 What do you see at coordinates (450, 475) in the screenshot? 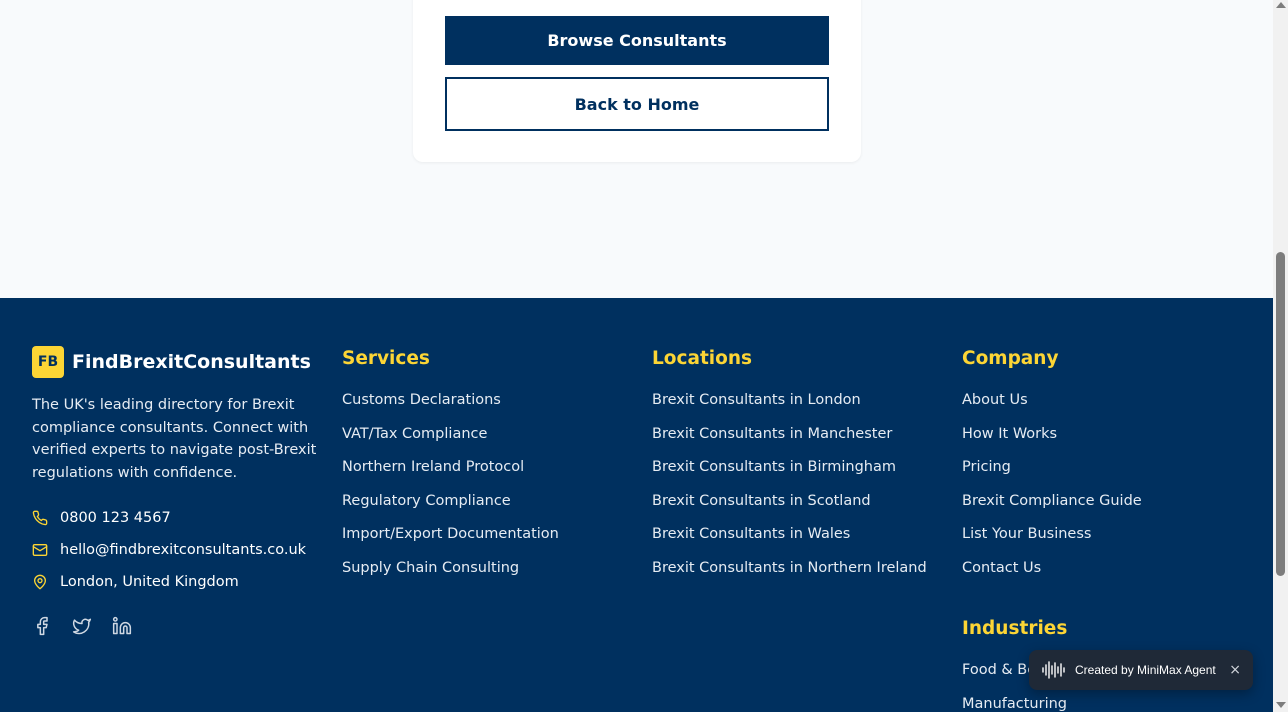
I see `services-link: Northern Ireland Protocol` at bounding box center [450, 475].